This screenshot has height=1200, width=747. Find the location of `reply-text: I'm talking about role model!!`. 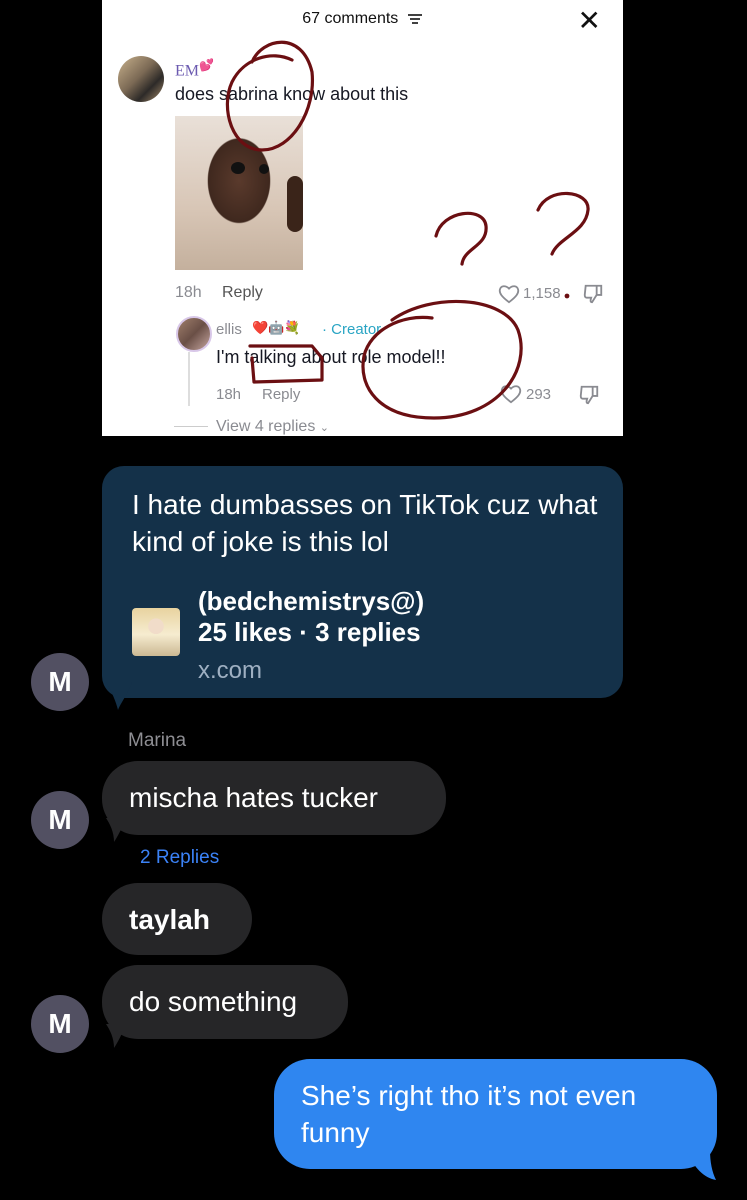

reply-text: I'm talking about role model!! is located at coordinates (331, 357).